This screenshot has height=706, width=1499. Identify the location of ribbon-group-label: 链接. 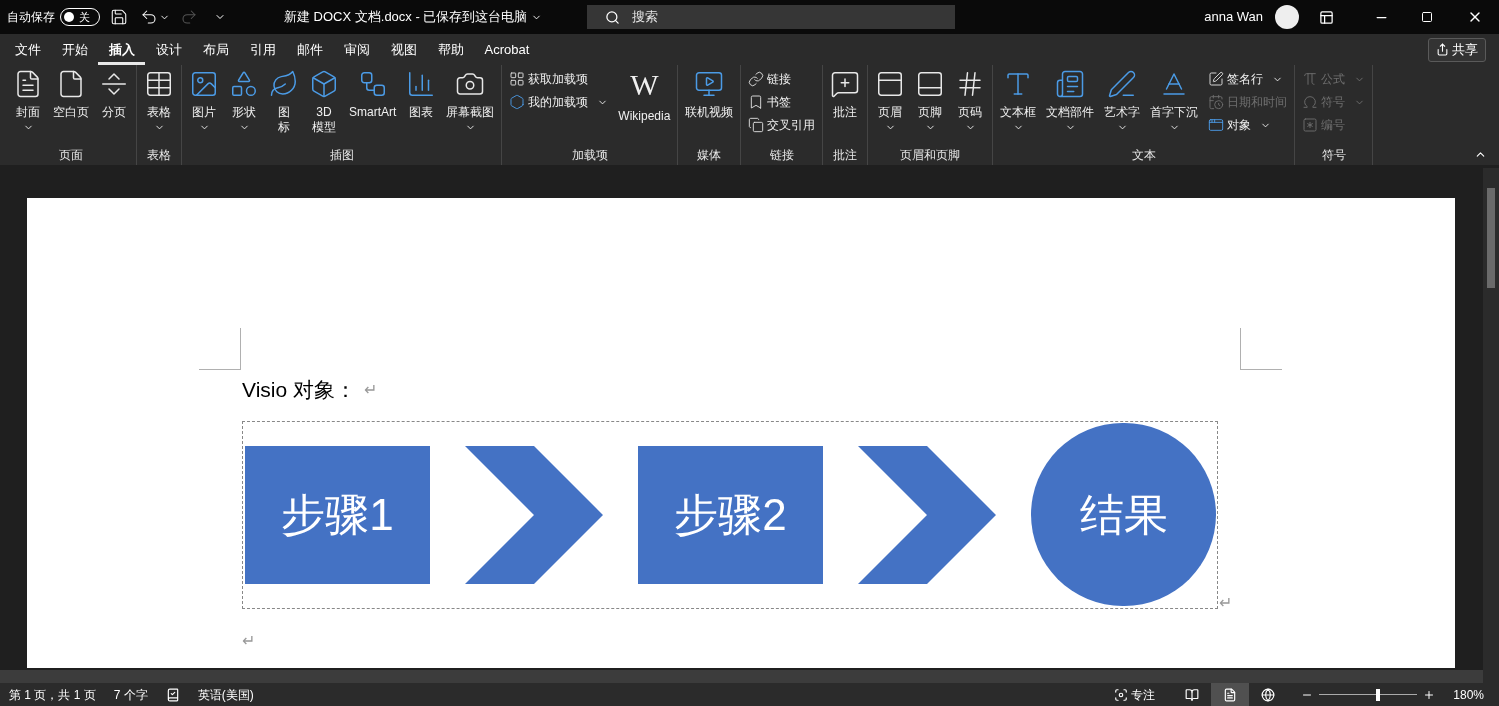
(781, 155).